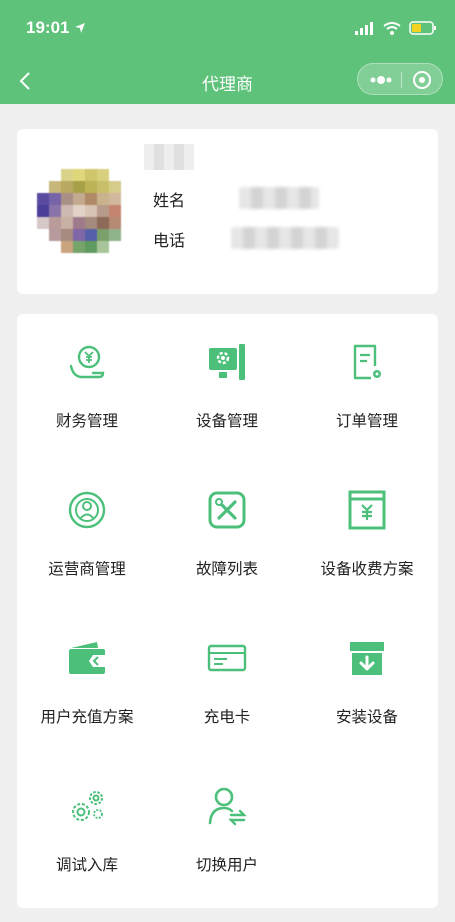  What do you see at coordinates (422, 80) in the screenshot?
I see `close-target-icon` at bounding box center [422, 80].